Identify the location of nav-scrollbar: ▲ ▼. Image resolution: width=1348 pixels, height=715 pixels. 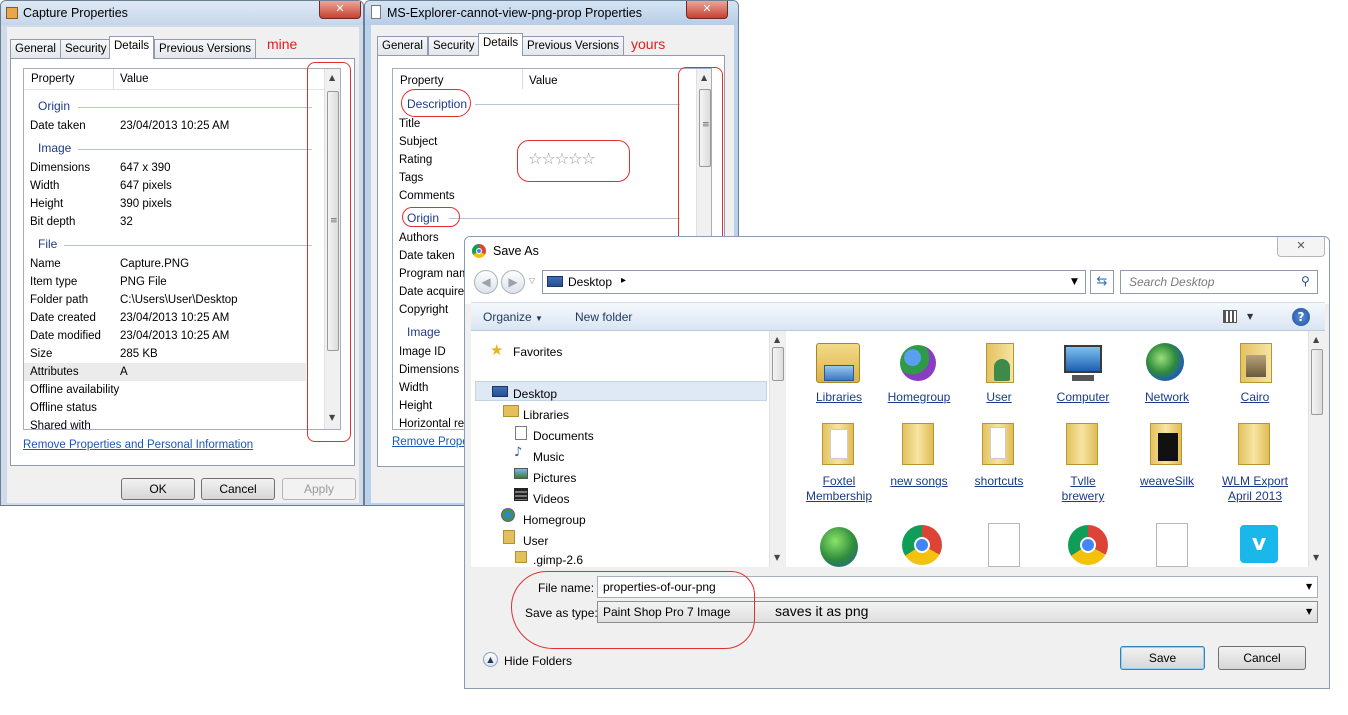
(777, 449).